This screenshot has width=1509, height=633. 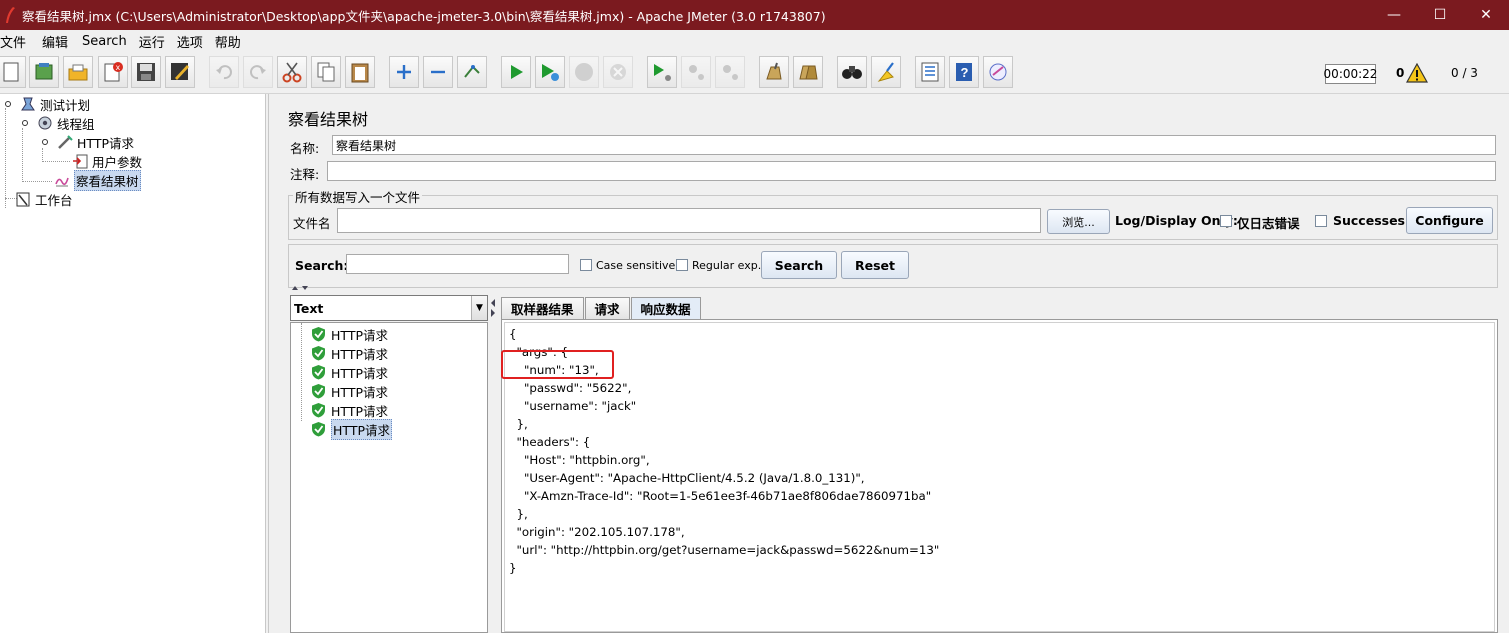 What do you see at coordinates (914, 145) in the screenshot?
I see `name-field: 察看结果树` at bounding box center [914, 145].